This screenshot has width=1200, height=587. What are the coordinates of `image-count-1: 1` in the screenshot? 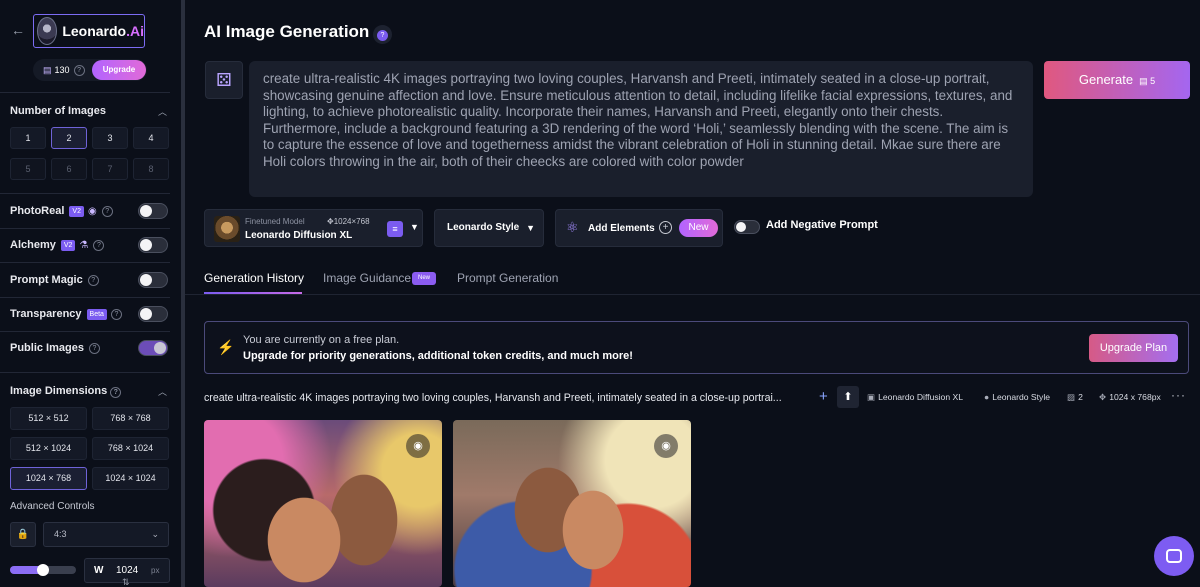 It's located at (28, 138).